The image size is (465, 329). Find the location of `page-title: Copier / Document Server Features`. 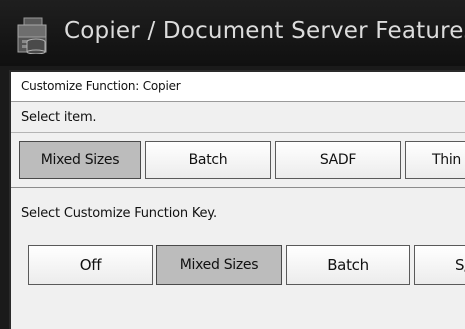

page-title: Copier / Document Server Features is located at coordinates (264, 31).